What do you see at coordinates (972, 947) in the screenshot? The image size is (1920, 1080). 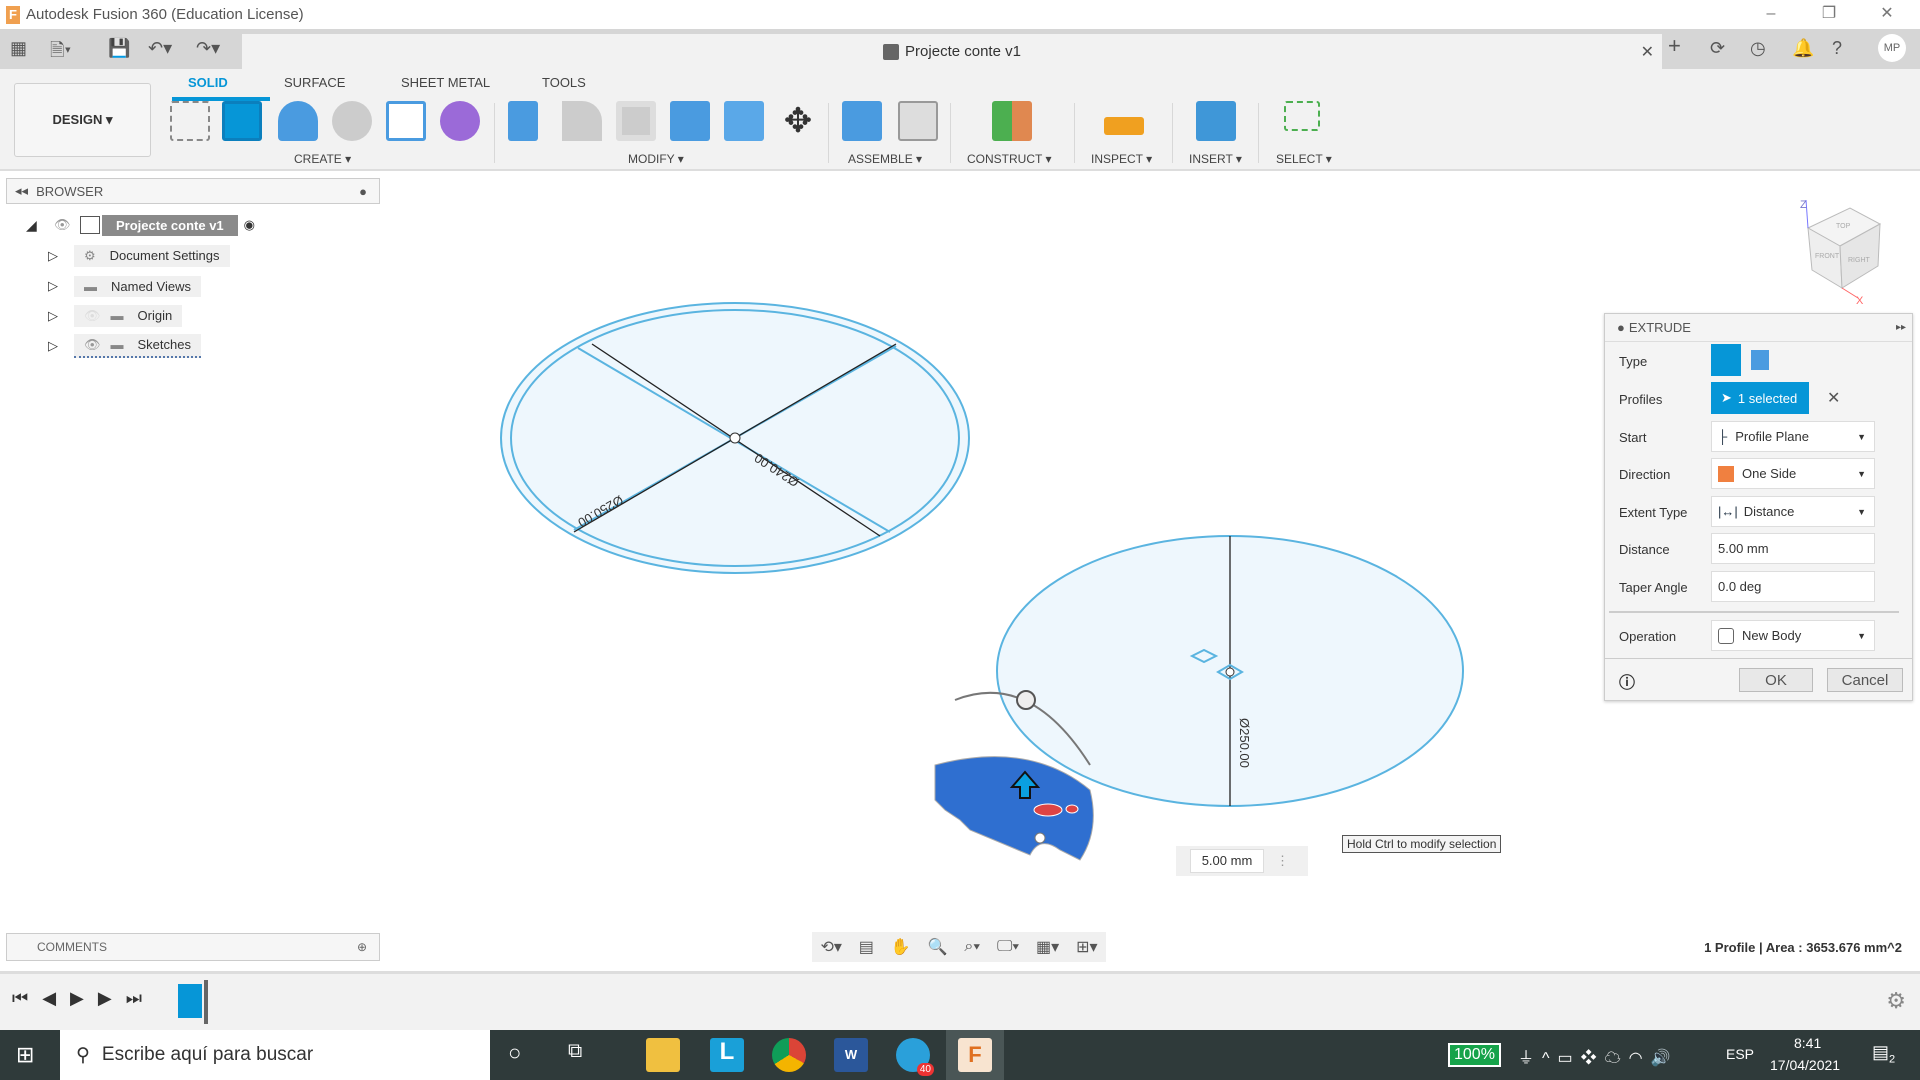 I see `fit-icon: ⌕▾` at bounding box center [972, 947].